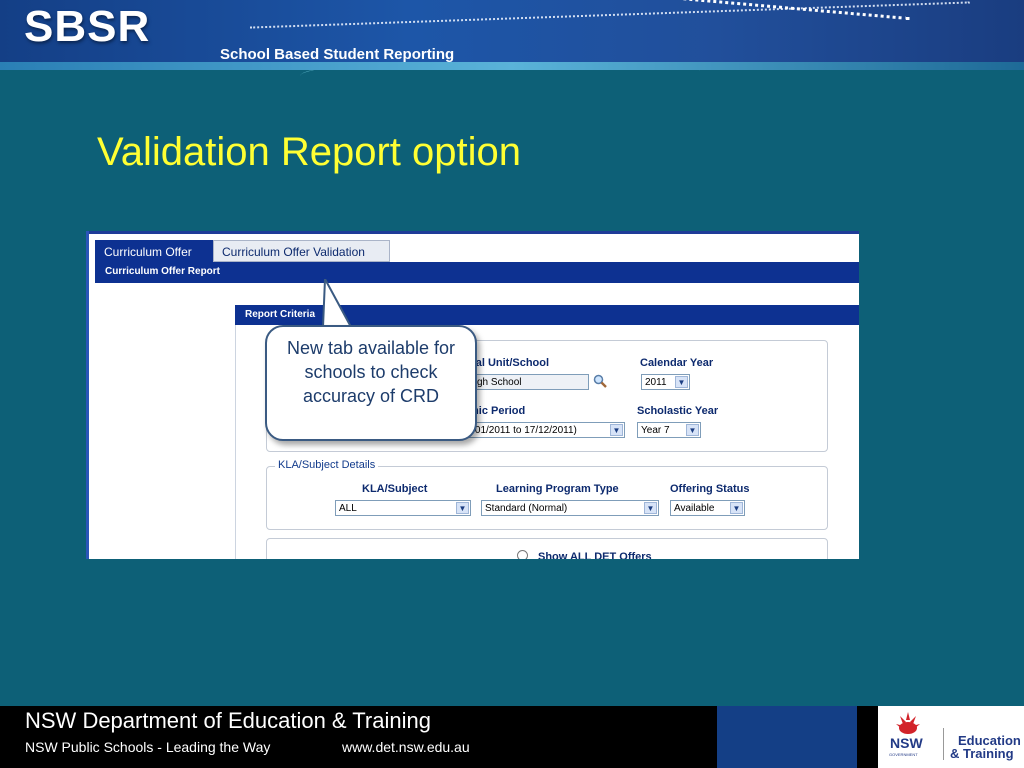  I want to click on footer-subtitle: NSW Public Schools - Leading the Way, so click(148, 747).